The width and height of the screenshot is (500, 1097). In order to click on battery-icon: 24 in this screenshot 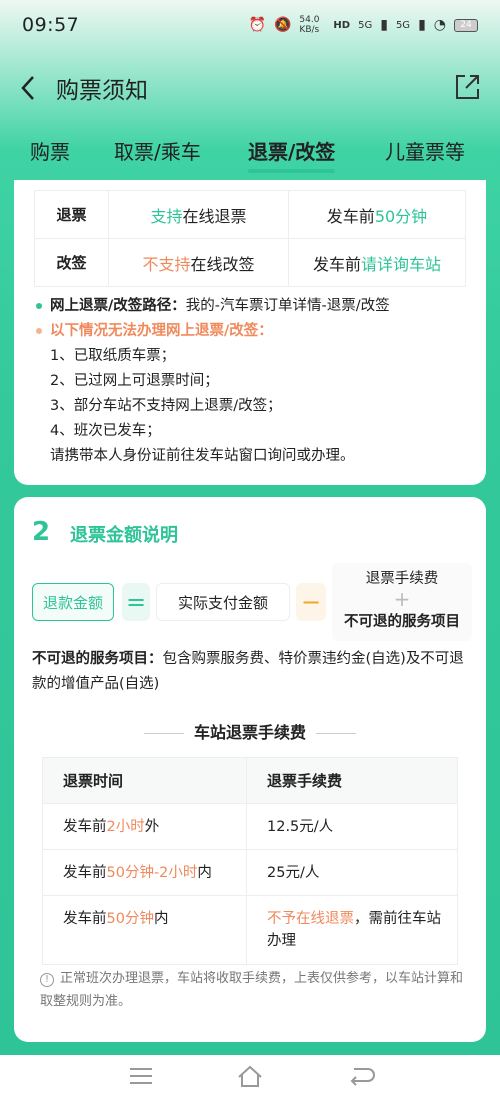, I will do `click(466, 25)`.